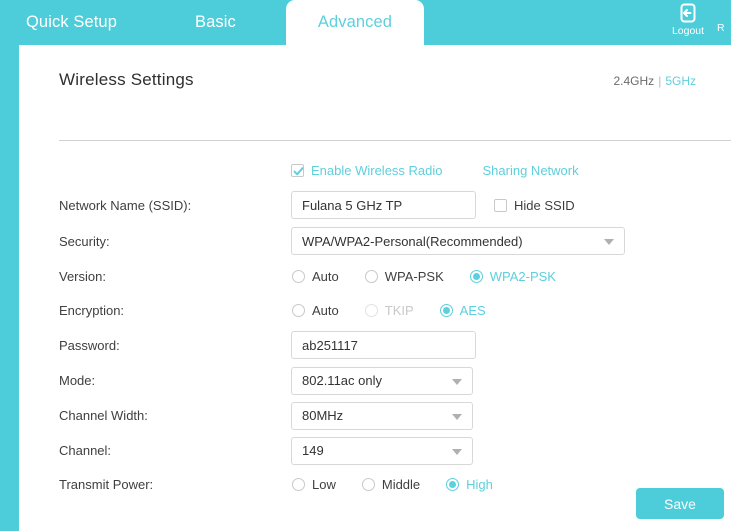 The image size is (731, 531). Describe the element at coordinates (724, 17) in the screenshot. I see `reboot-button: R` at that location.